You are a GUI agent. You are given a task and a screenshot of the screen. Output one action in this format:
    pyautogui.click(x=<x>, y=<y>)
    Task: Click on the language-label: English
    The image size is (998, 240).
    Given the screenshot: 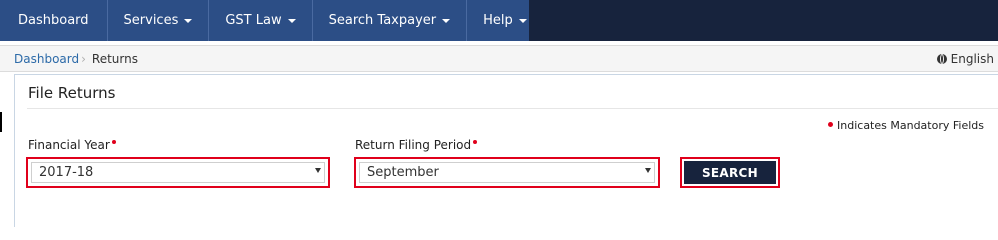 What is the action you would take?
    pyautogui.click(x=972, y=59)
    